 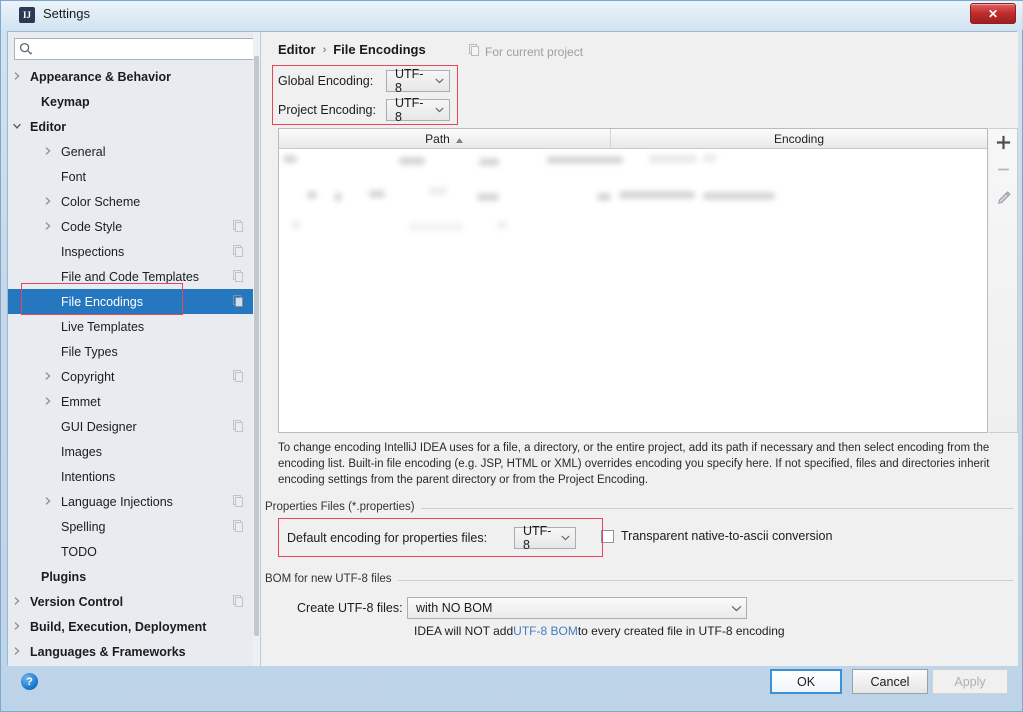 I want to click on project-encoding-value: UTF-8, so click(x=409, y=110).